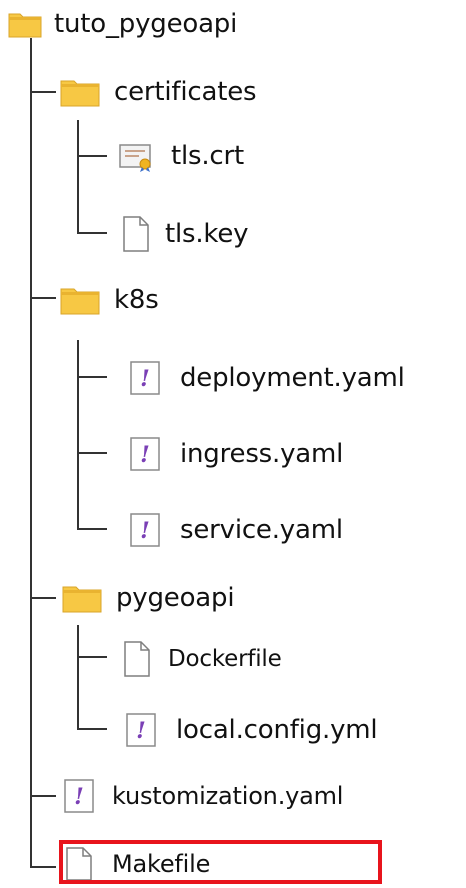  What do you see at coordinates (185, 92) in the screenshot?
I see `tree-item-label: certificates` at bounding box center [185, 92].